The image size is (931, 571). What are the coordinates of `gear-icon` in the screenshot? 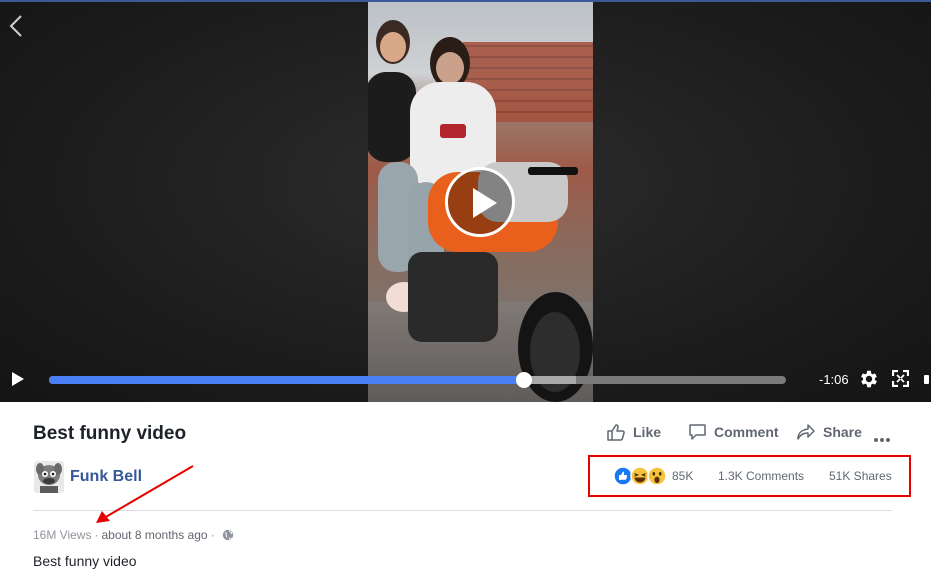 It's located at (869, 379).